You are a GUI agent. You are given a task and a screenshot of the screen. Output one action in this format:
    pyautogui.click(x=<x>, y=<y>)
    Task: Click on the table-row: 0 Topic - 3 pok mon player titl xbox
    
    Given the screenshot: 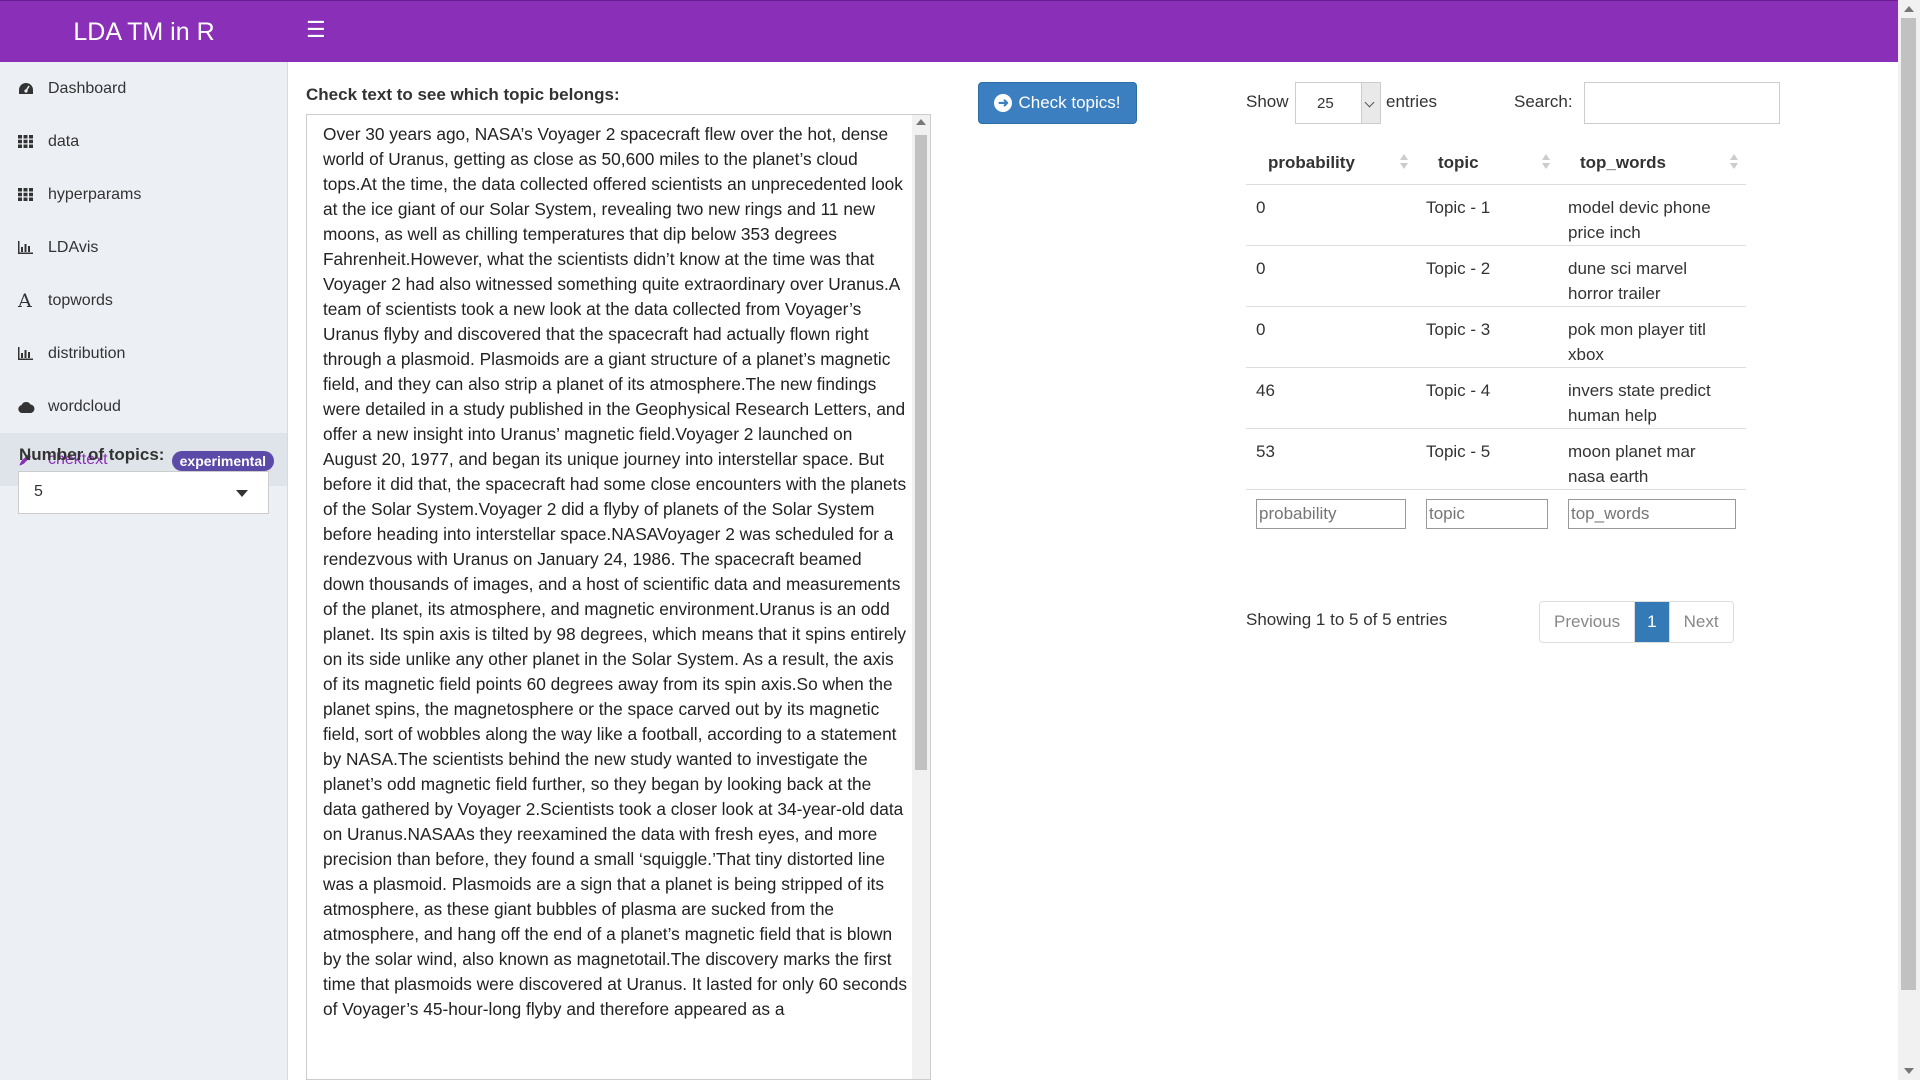 What is the action you would take?
    pyautogui.click(x=1496, y=337)
    